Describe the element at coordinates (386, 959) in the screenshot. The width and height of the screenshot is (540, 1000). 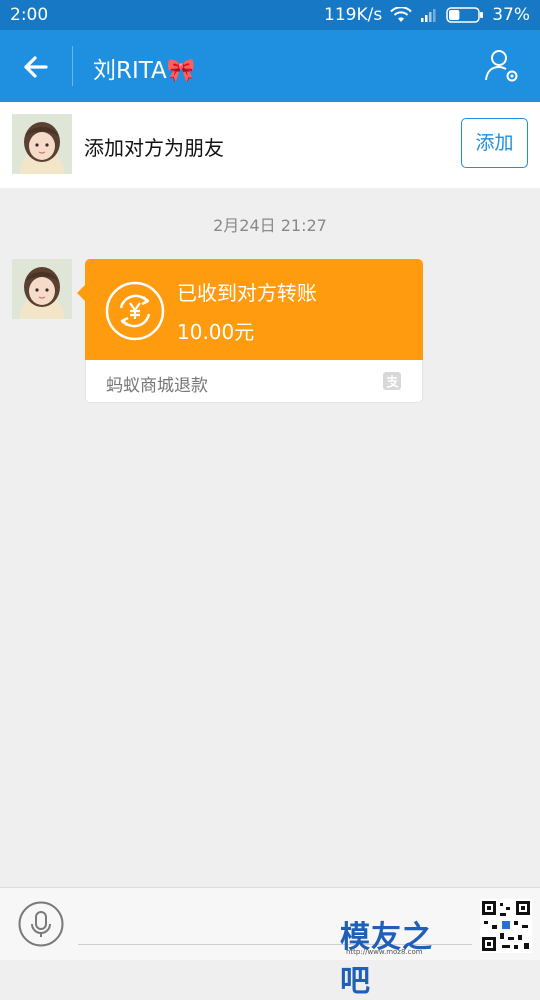
I see `watermark-text: 模友之吧` at that location.